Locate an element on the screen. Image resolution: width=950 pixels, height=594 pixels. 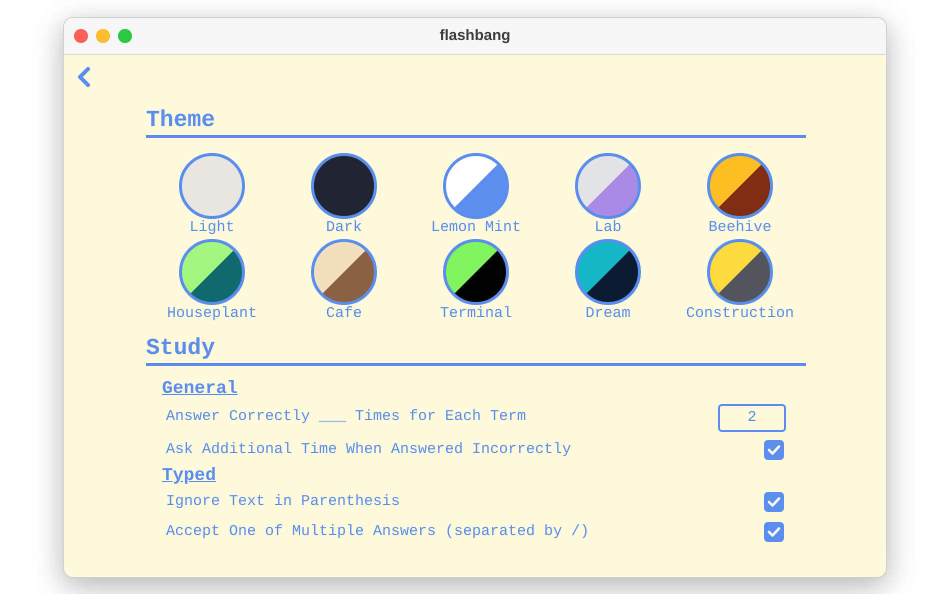
setting-label: Accept One of Multiple Answers (separated by /) is located at coordinates (378, 532).